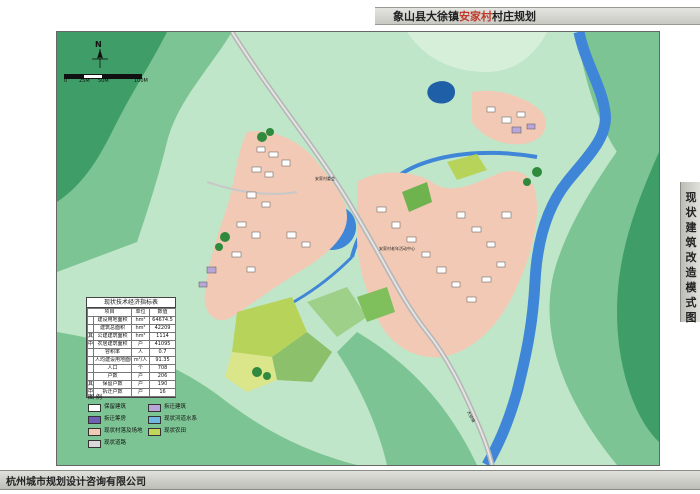  What do you see at coordinates (112, 336) in the screenshot?
I see `stats-item: 公建建筑面积` at bounding box center [112, 336].